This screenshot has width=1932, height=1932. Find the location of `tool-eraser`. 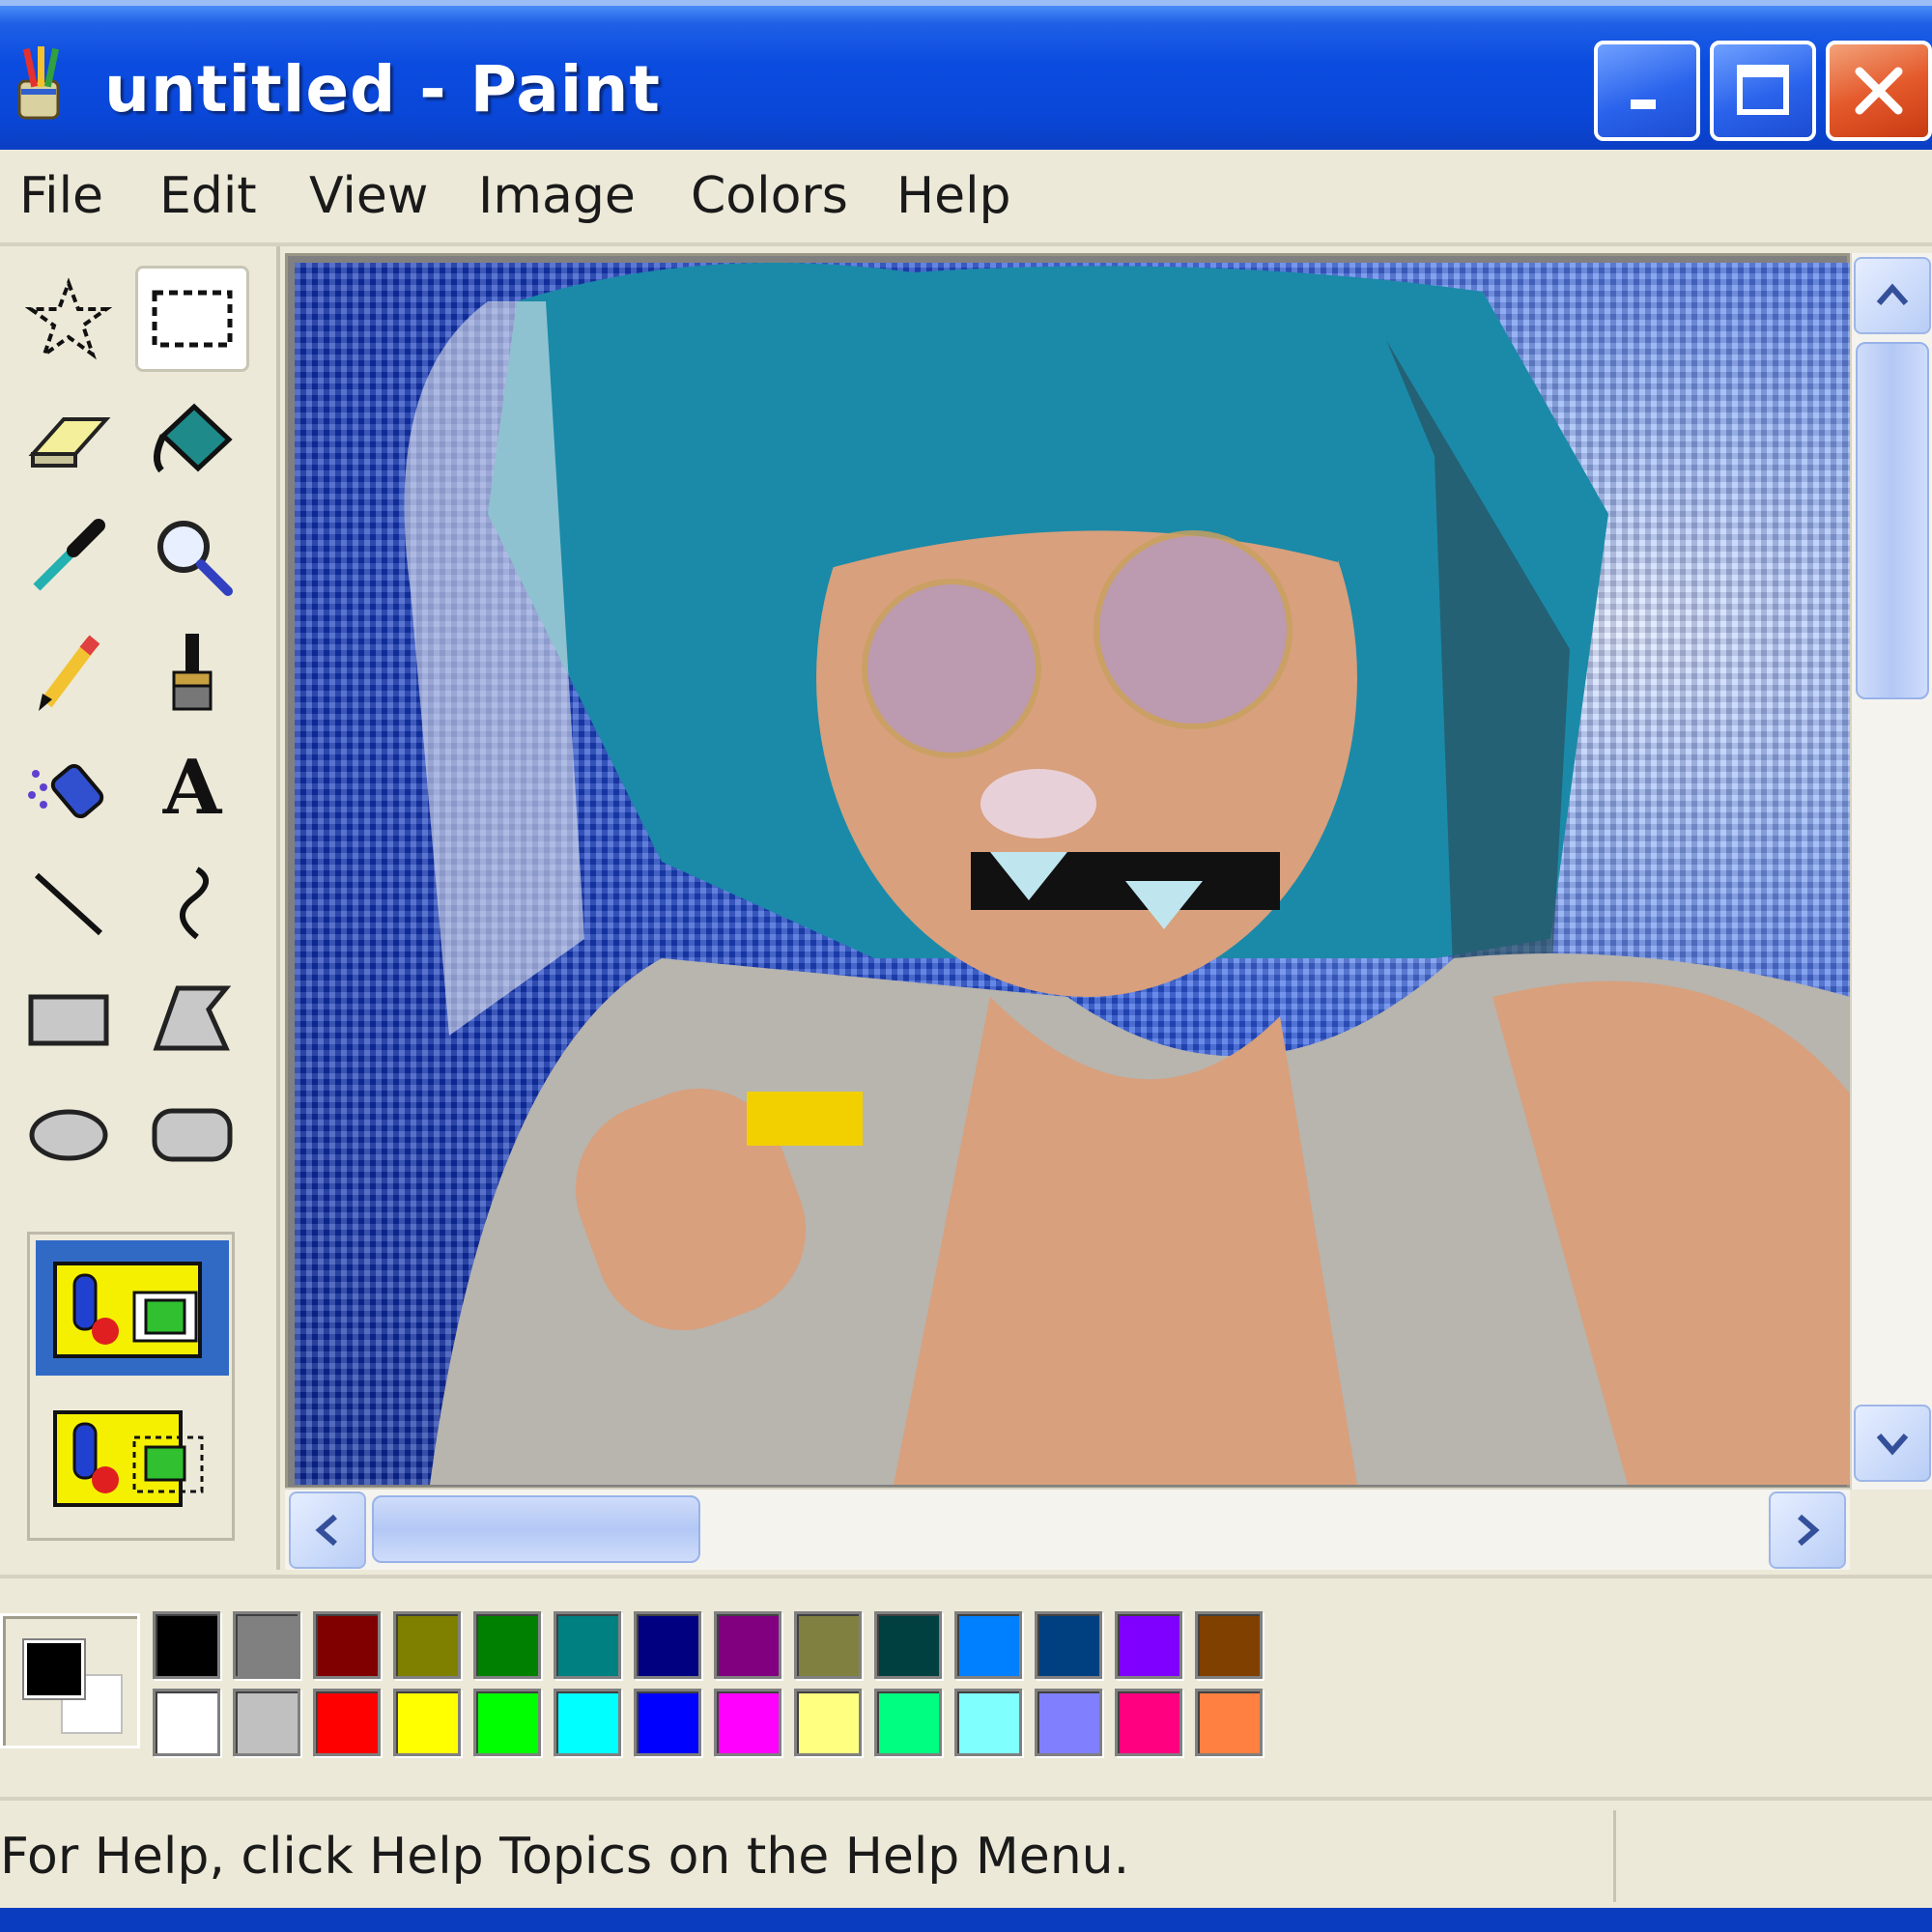

tool-eraser is located at coordinates (69, 439).